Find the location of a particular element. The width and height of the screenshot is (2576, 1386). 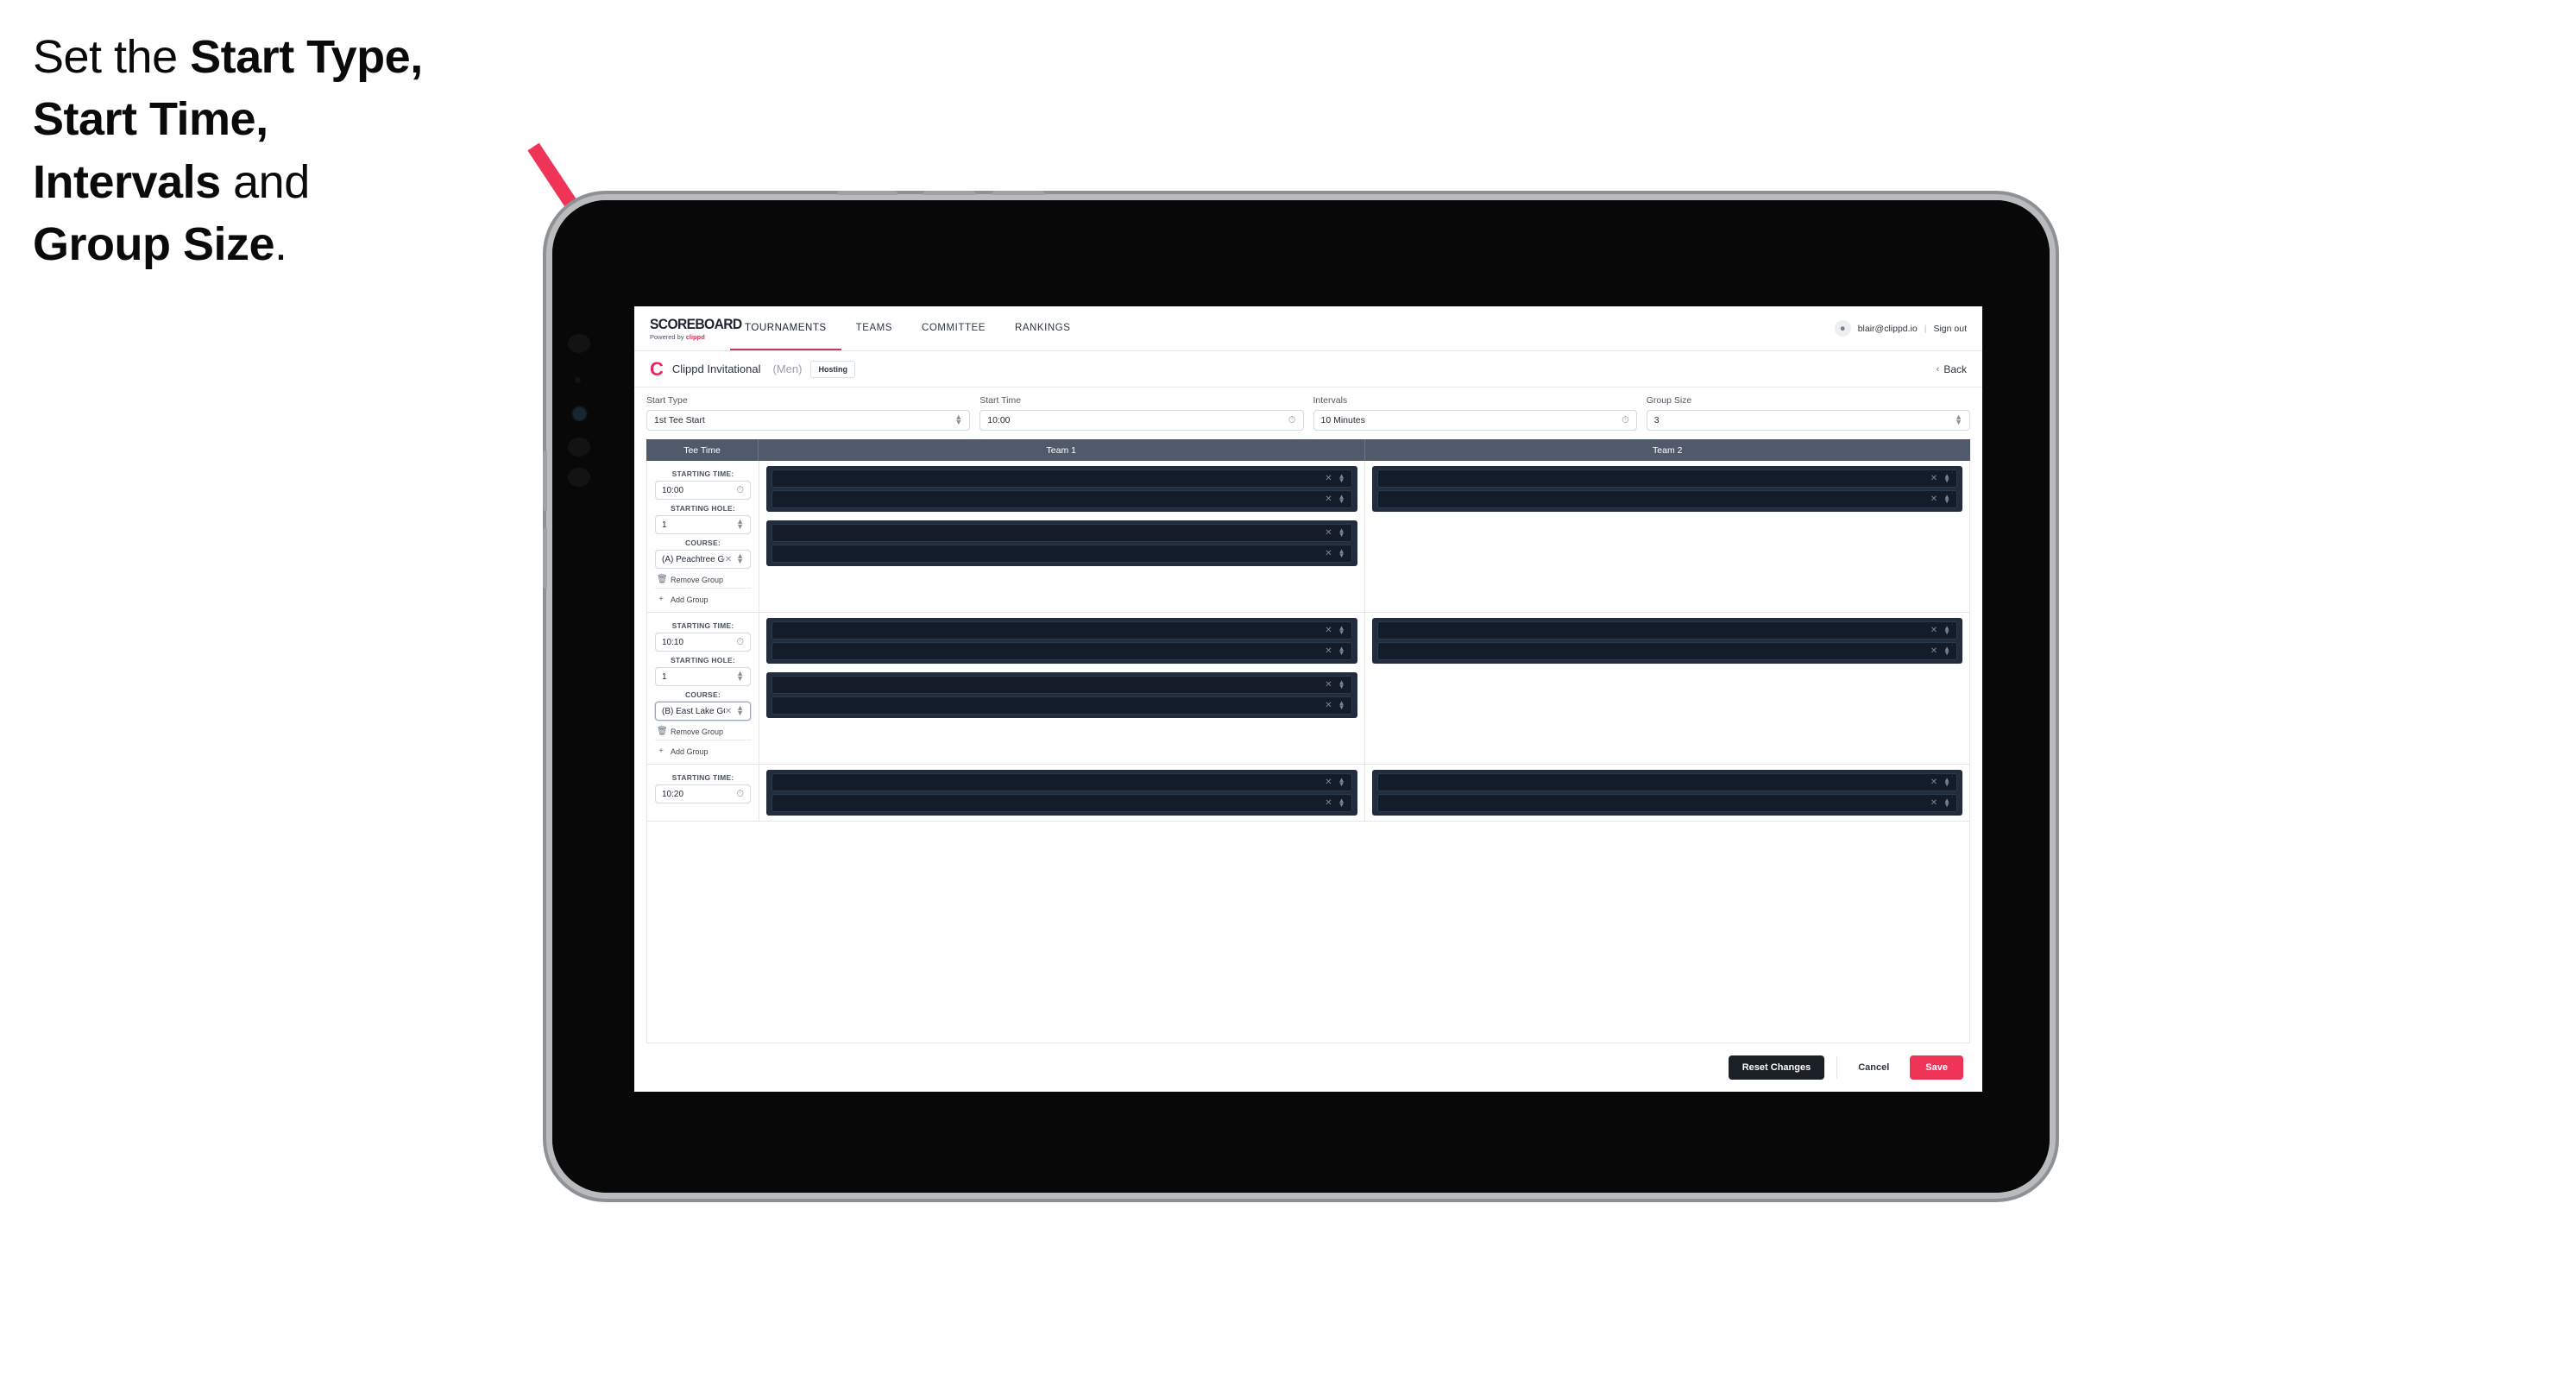

course-select: (B) East Lake GC ✕ ▲ ▼ is located at coordinates (703, 712).